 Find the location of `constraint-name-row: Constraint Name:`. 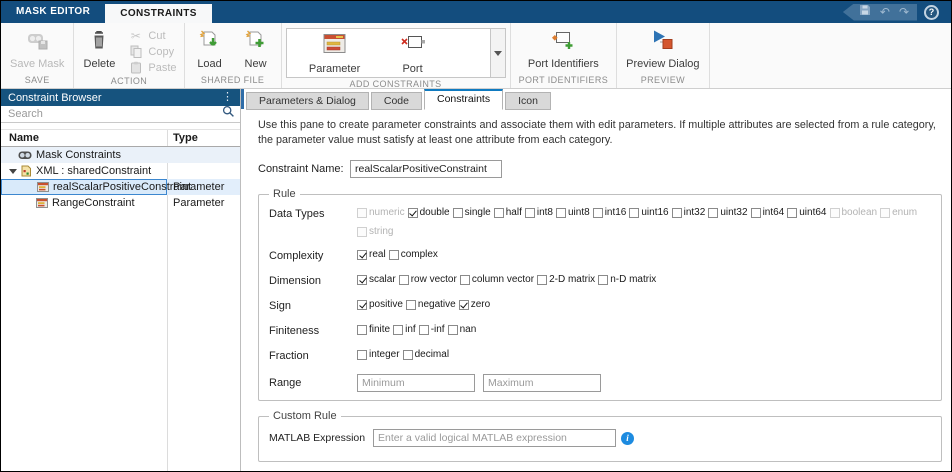

constraint-name-row: Constraint Name: is located at coordinates (600, 169).